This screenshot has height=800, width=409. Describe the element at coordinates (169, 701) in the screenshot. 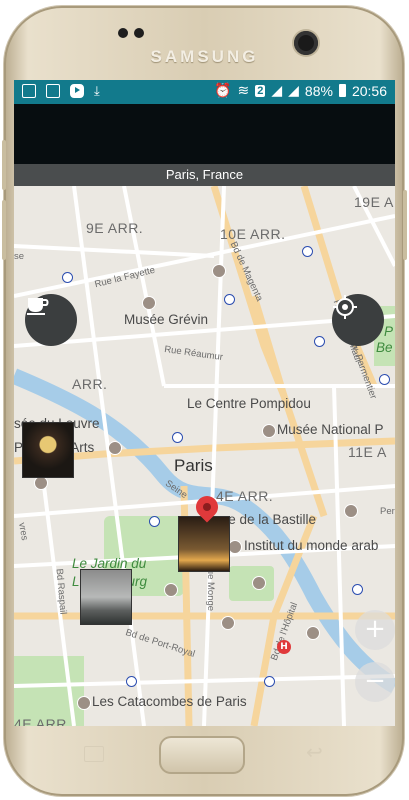

I see `poi-catacombes: Les Catacombes de Paris` at that location.